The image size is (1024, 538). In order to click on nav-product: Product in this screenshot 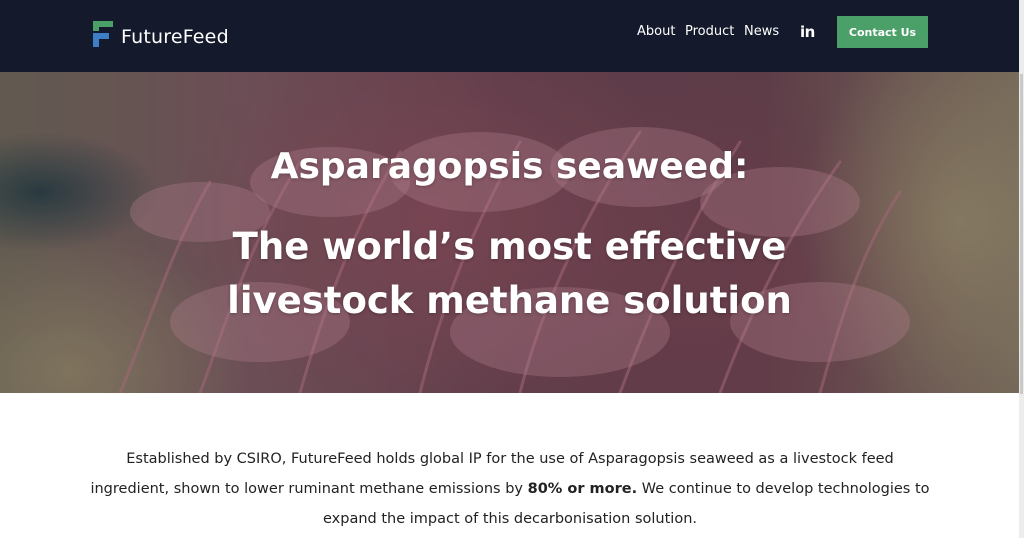, I will do `click(709, 31)`.